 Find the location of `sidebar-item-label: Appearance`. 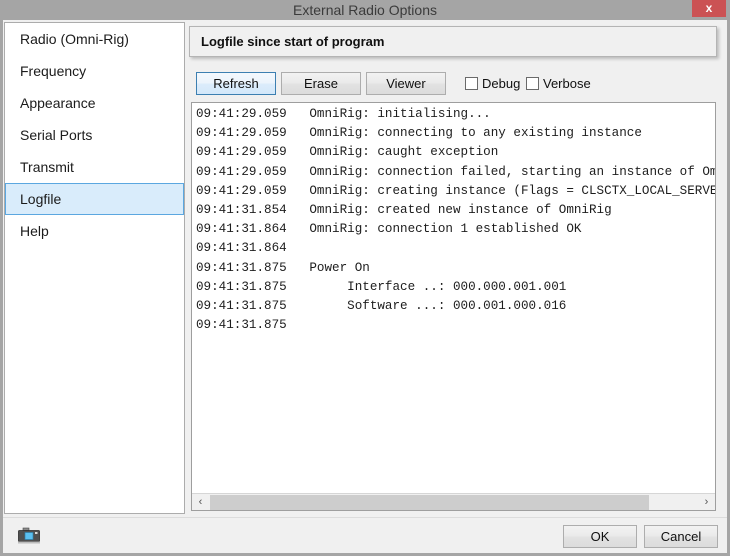

sidebar-item-label: Appearance is located at coordinates (58, 103).